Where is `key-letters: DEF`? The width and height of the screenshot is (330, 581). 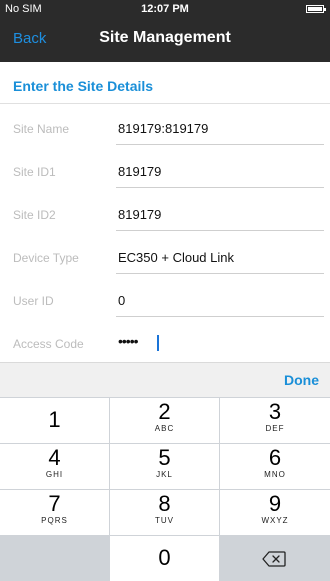
key-letters: DEF is located at coordinates (275, 428).